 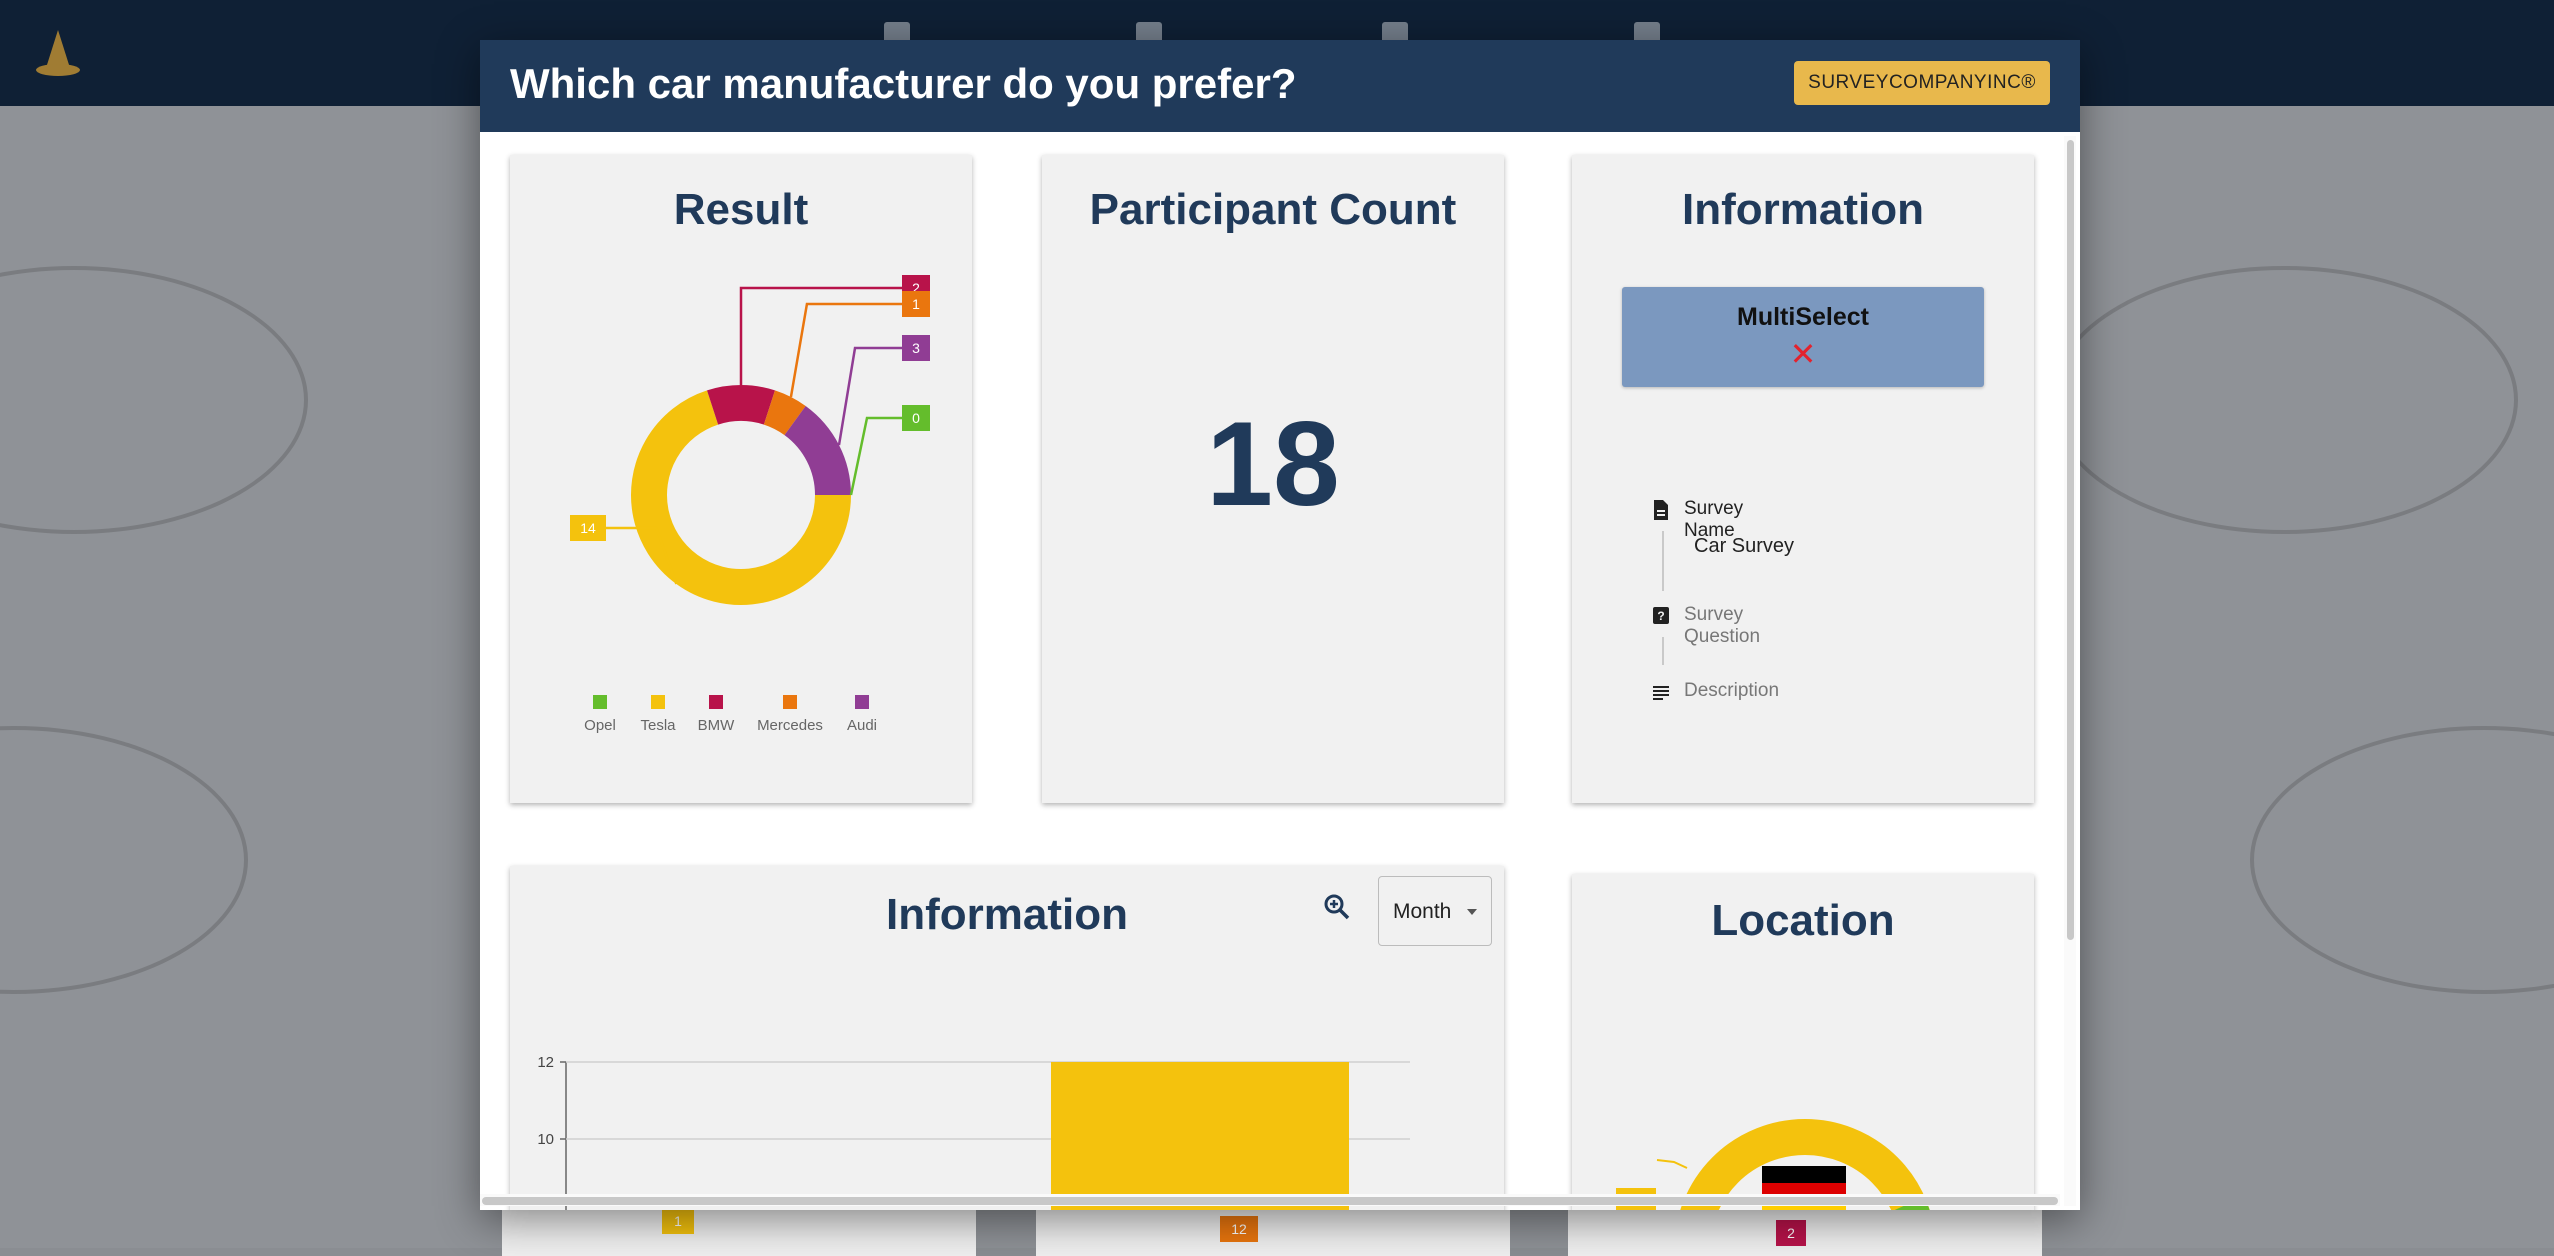 I want to click on participant-count-card: Participant Count 18, so click(x=1273, y=479).